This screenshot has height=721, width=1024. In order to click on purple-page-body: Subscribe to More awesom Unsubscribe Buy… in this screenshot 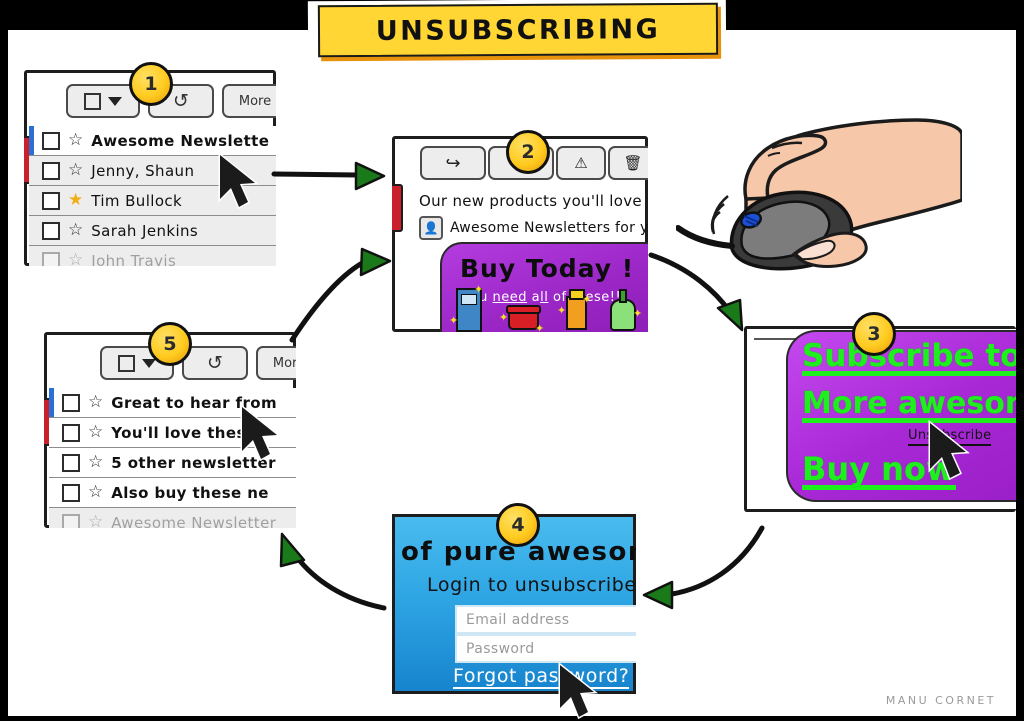, I will do `click(901, 416)`.